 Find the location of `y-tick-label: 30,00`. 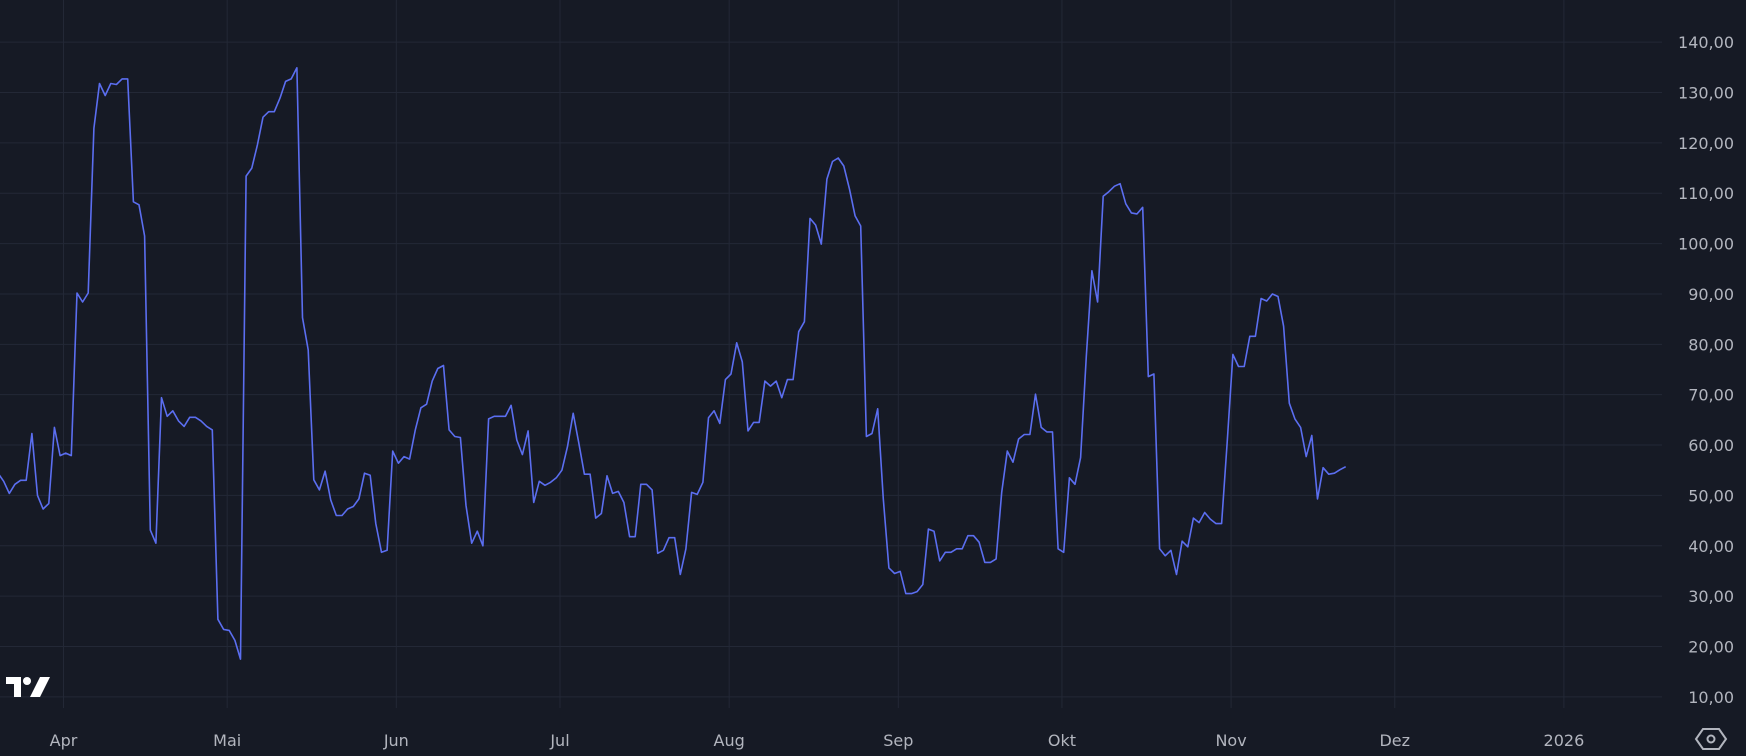

y-tick-label: 30,00 is located at coordinates (1711, 596).